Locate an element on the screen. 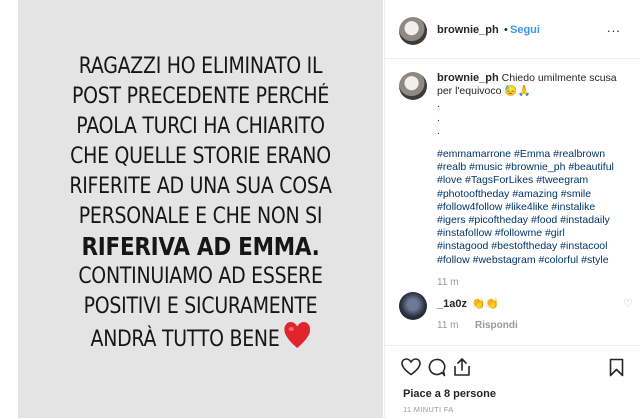 The height and width of the screenshot is (419, 640). likes-count: Piace a 8 persone is located at coordinates (449, 394).